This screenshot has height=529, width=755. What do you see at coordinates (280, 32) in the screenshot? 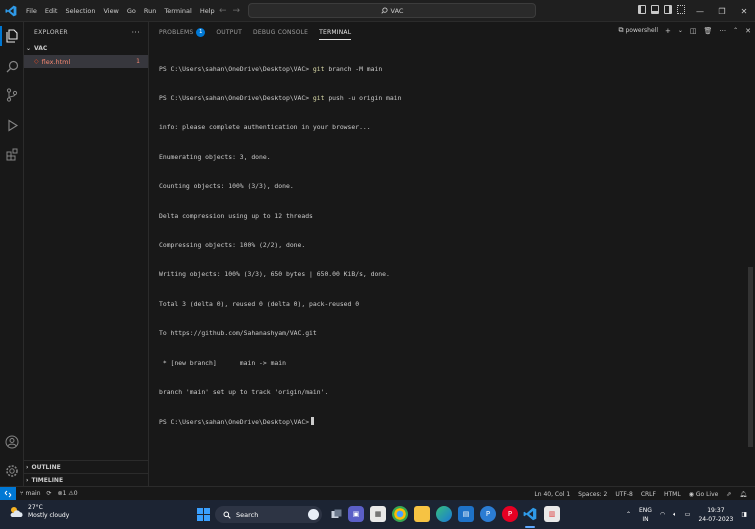
I see `tab-debug-console: DEBUG CONSOLE` at bounding box center [280, 32].